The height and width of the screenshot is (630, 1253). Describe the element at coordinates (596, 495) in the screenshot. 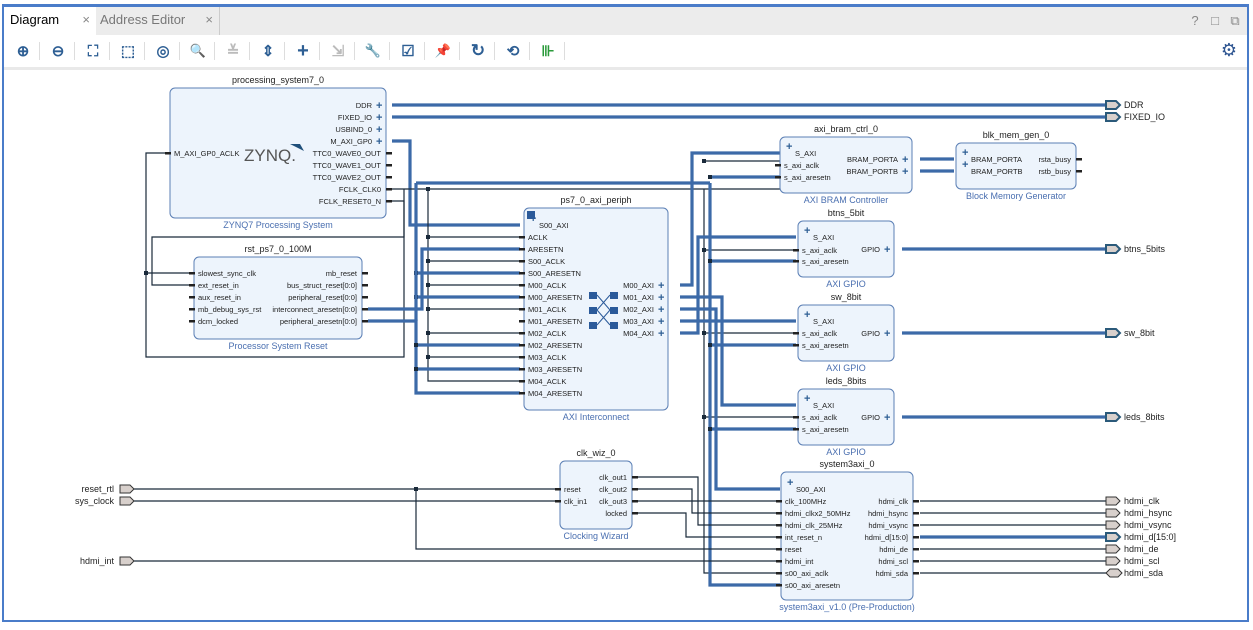

I see `ip-block-clk_wiz` at that location.